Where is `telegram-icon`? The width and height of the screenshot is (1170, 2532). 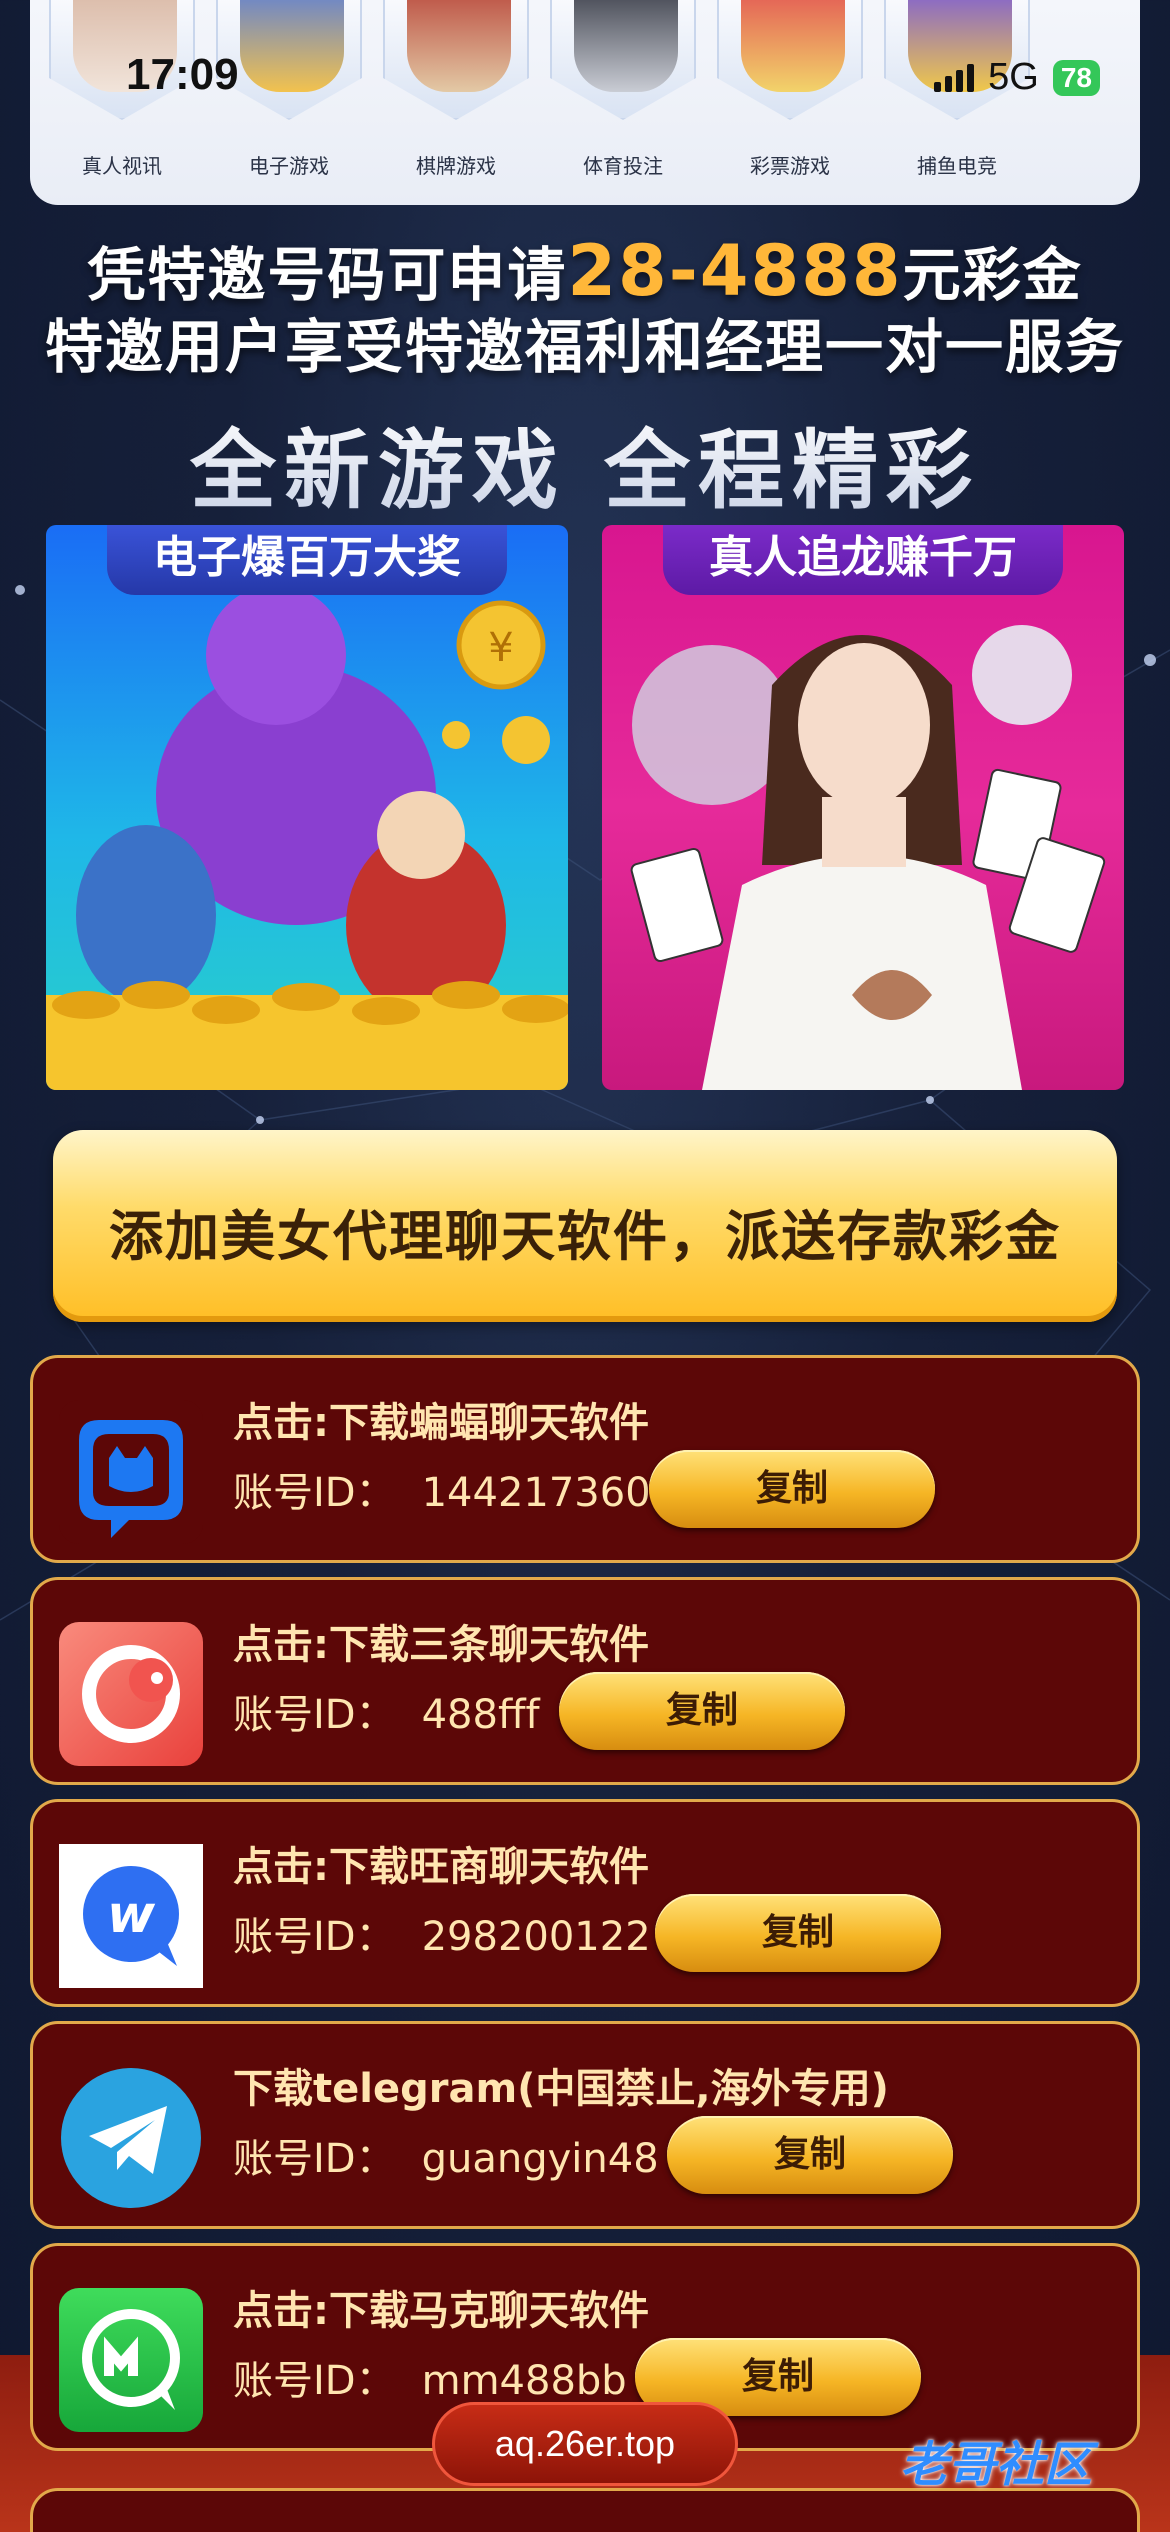
telegram-icon is located at coordinates (131, 2138).